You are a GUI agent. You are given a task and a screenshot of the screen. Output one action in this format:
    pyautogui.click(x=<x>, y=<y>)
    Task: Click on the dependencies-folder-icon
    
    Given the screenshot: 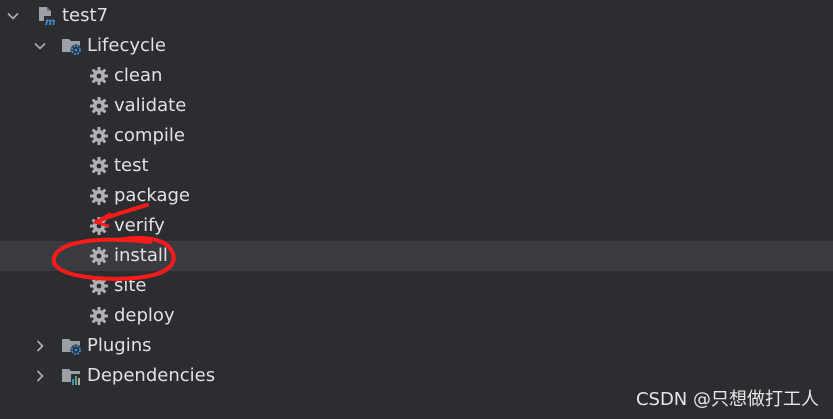 What is the action you would take?
    pyautogui.click(x=72, y=376)
    